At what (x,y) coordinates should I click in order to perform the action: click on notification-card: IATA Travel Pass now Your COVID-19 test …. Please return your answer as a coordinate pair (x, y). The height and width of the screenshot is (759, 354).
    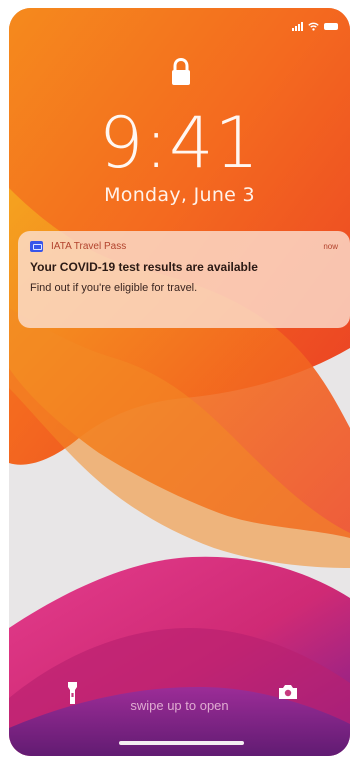
    Looking at the image, I should click on (184, 279).